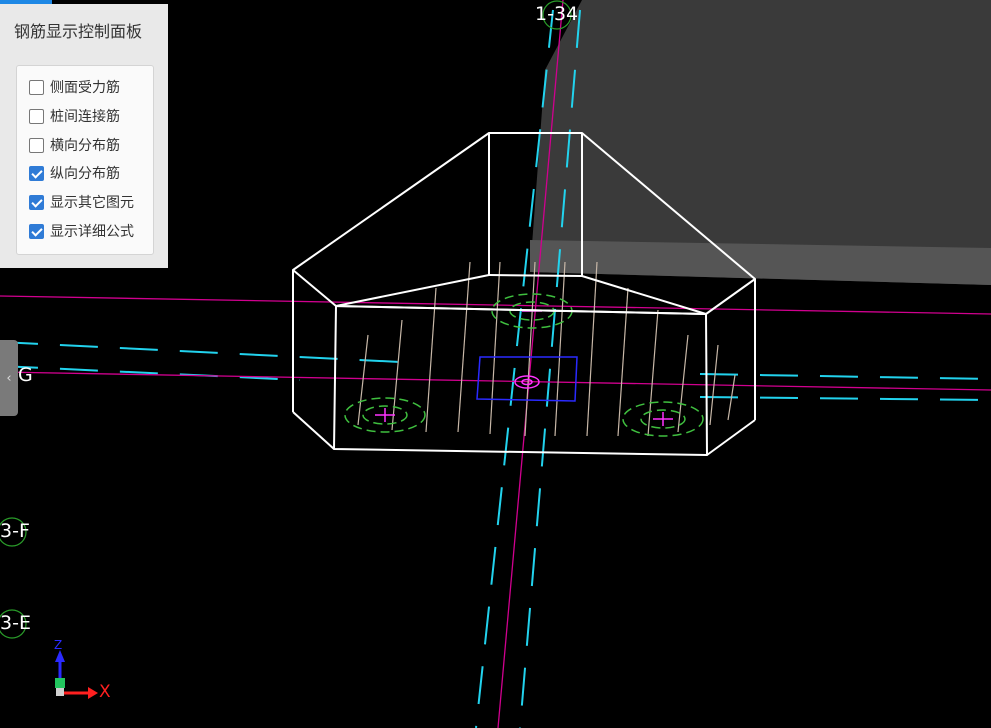 The width and height of the screenshot is (991, 728). I want to click on option-longitudinal-rebar: 纵向分布筋, so click(74, 173).